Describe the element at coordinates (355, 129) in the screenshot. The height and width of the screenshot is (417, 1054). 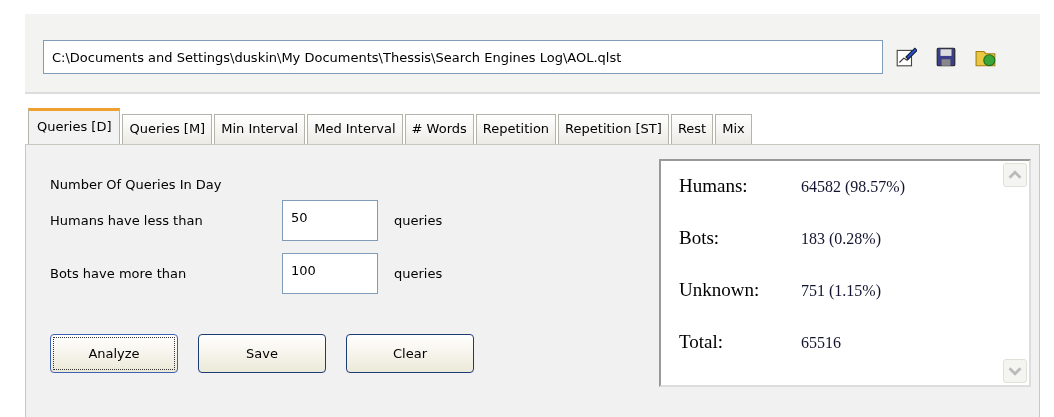
I see `tab: Med Interval` at that location.